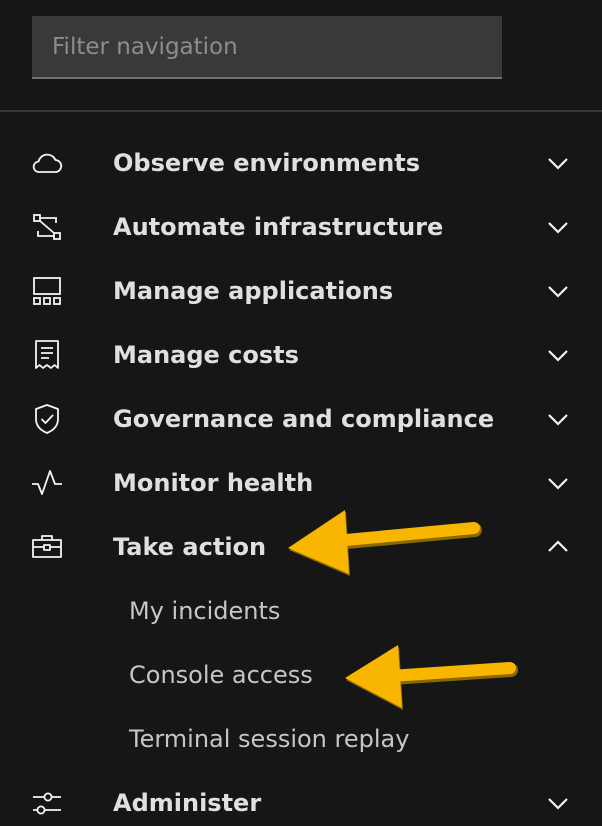 The width and height of the screenshot is (602, 826). Describe the element at coordinates (206, 355) in the screenshot. I see `nav-item-label: Manage costs` at that location.